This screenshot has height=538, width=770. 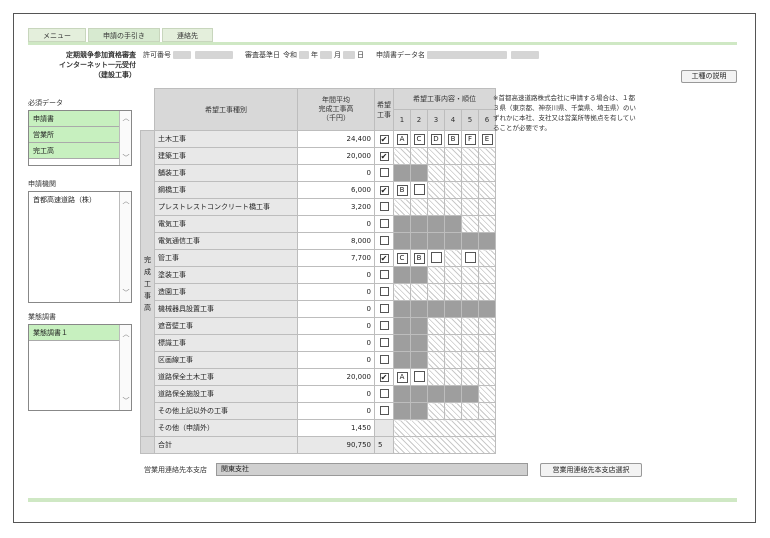 What do you see at coordinates (124, 35) in the screenshot?
I see `tab-guide: 申請の手引き` at bounding box center [124, 35].